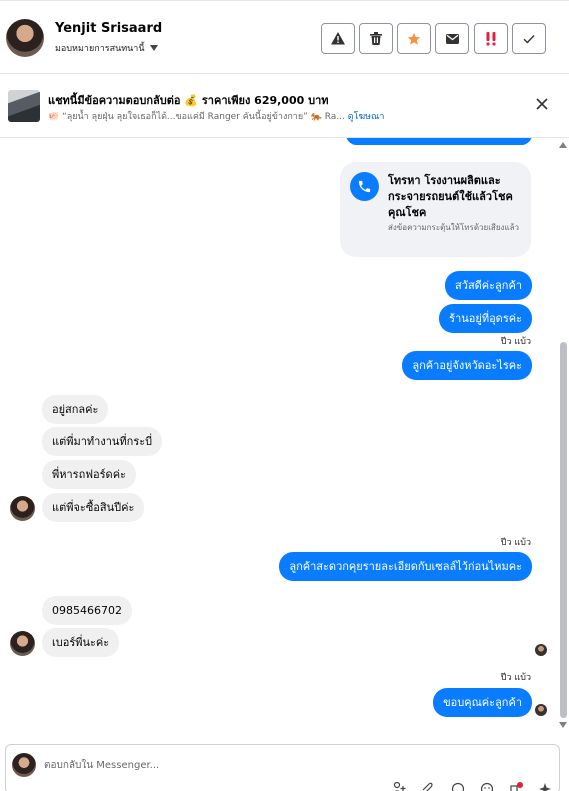 This screenshot has width=569, height=791. What do you see at coordinates (89, 474) in the screenshot?
I see `message-bubble-incoming: พี่หารถฟอร์ดค่ะ` at bounding box center [89, 474].